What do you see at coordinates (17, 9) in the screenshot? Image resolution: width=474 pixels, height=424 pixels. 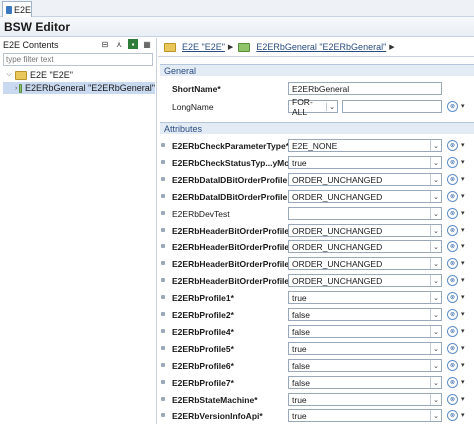 I see `tab-e2e: E2E` at bounding box center [17, 9].